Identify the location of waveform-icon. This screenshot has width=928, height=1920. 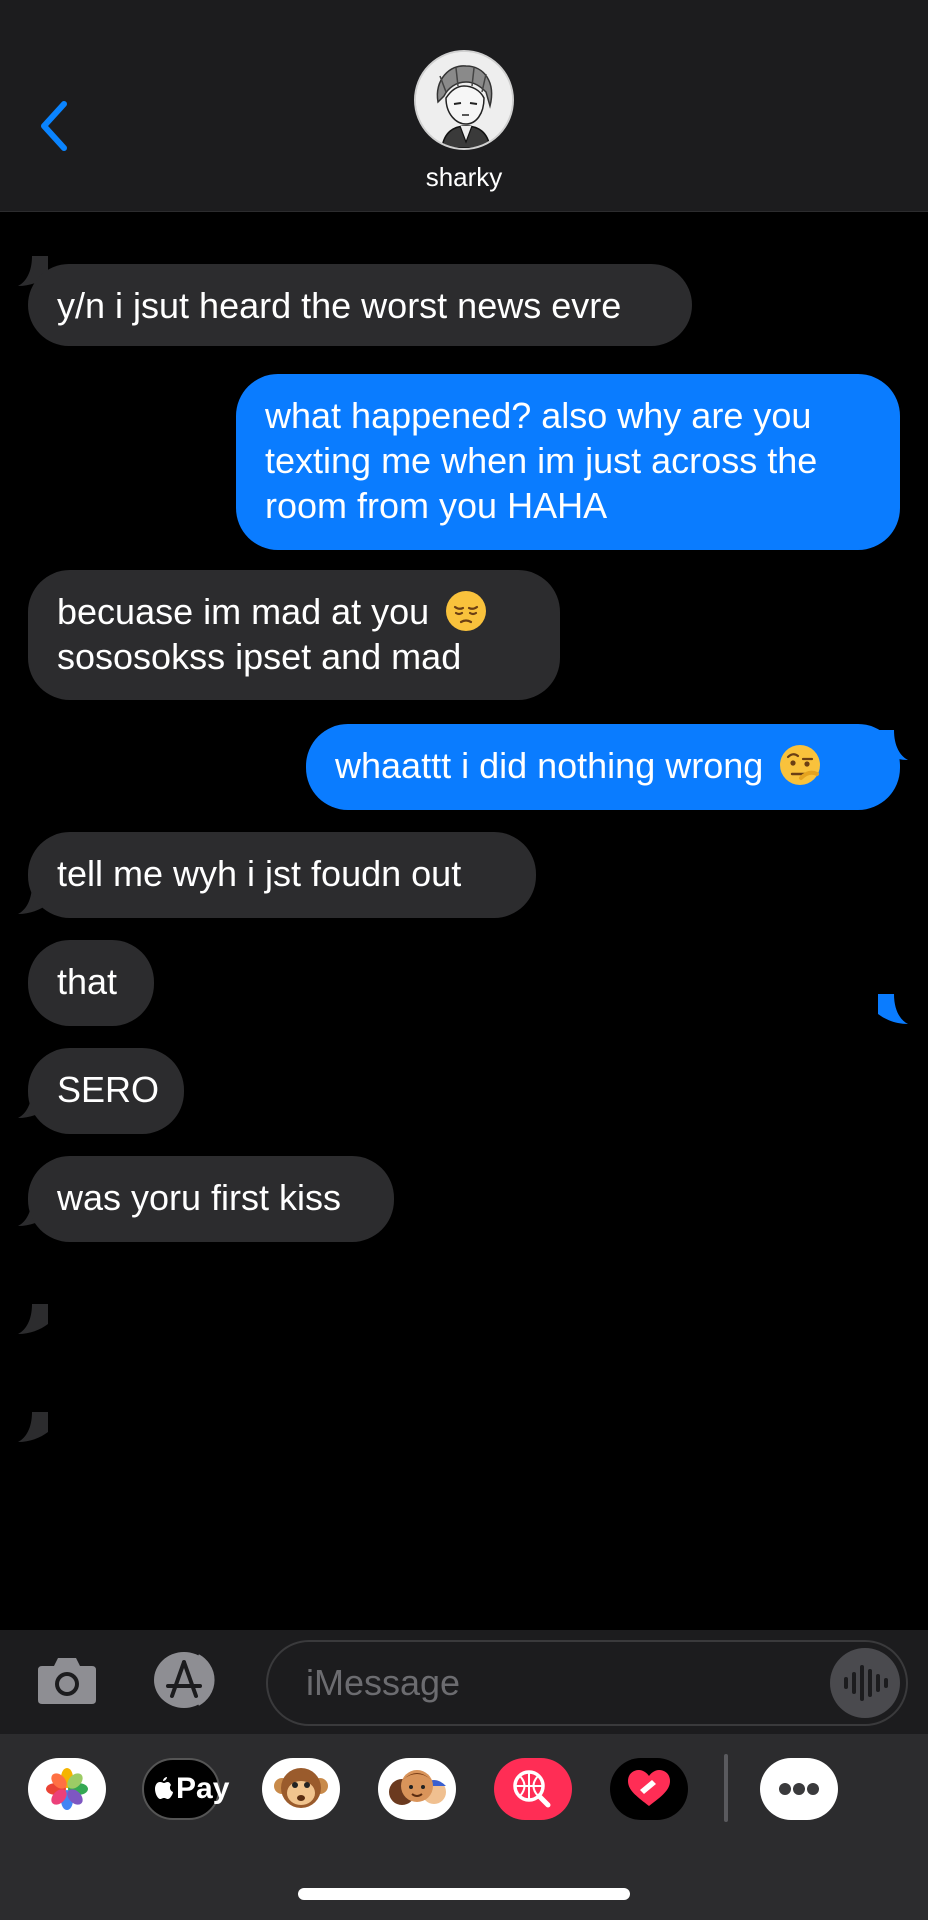
(866, 1683).